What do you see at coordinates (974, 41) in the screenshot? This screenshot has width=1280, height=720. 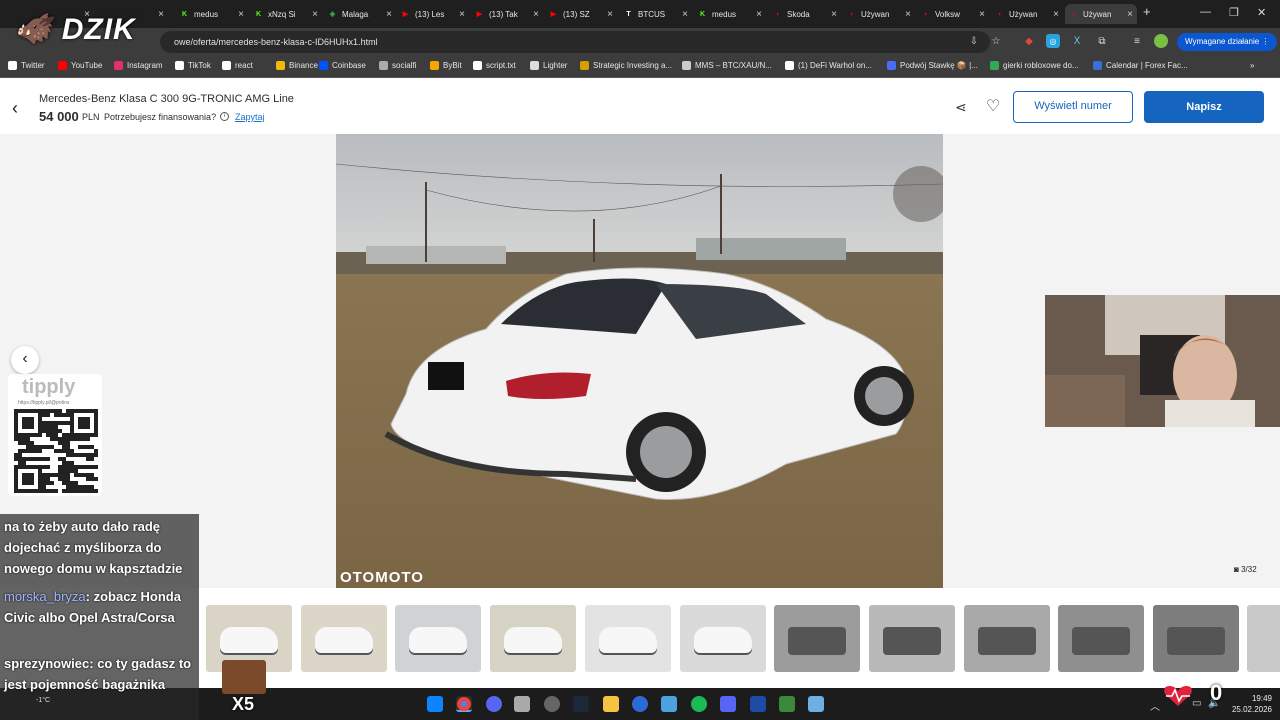 I see `install-app-icon: ⇩` at bounding box center [974, 41].